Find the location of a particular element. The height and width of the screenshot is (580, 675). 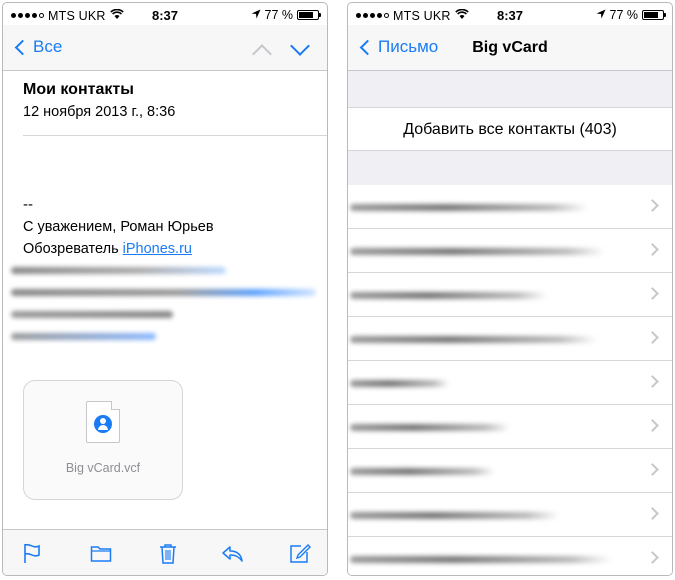

reply-icon is located at coordinates (232, 553).